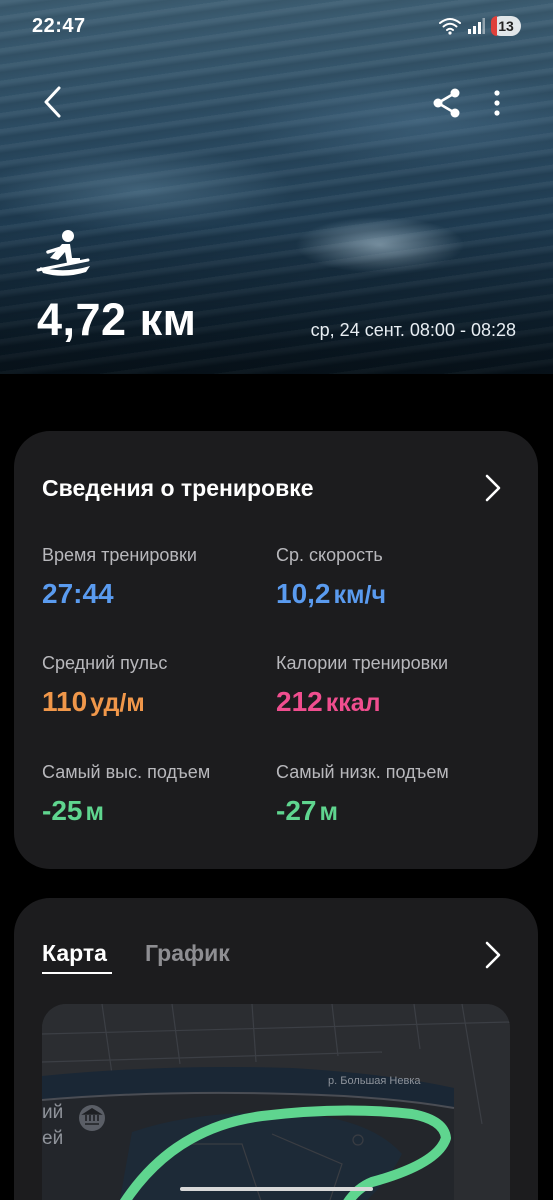 The width and height of the screenshot is (553, 1200). Describe the element at coordinates (63, 253) in the screenshot. I see `rowing-icon` at that location.